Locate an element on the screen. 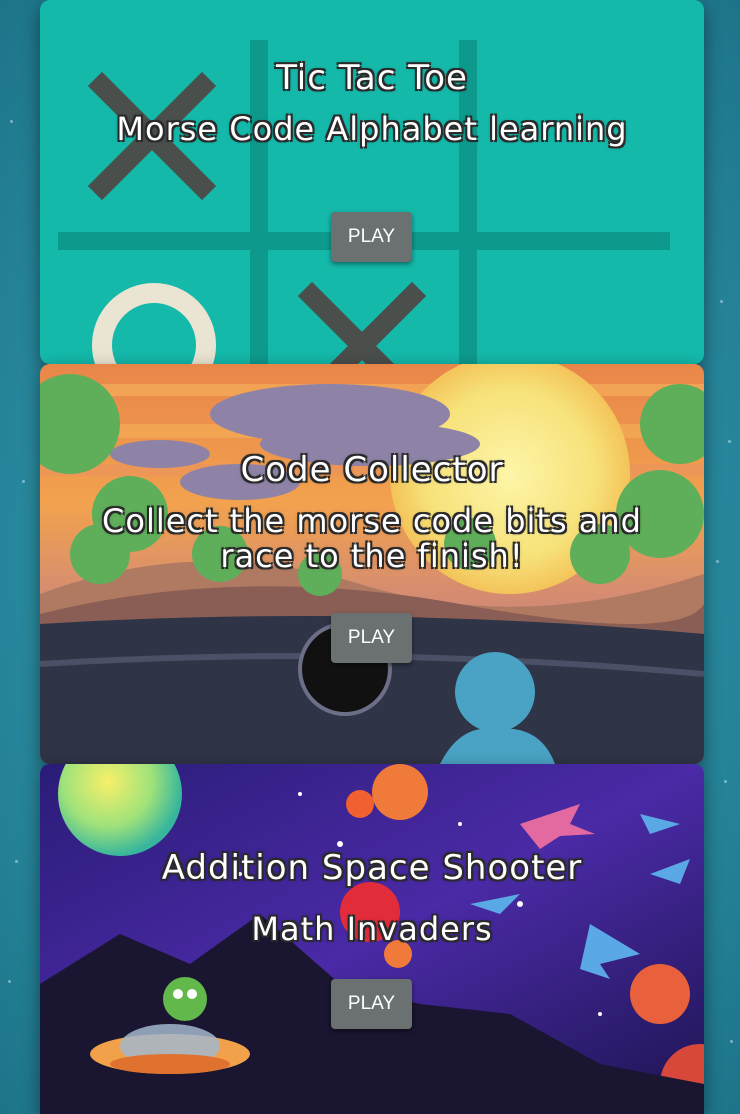  card-subtitle: Math Invaders is located at coordinates (372, 929).